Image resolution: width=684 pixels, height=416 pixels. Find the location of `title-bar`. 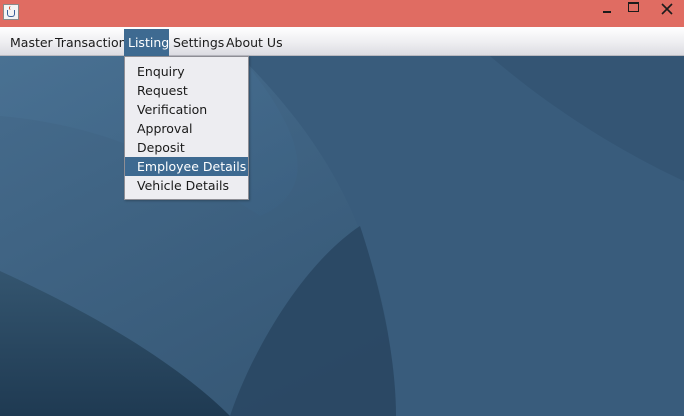

title-bar is located at coordinates (342, 13).